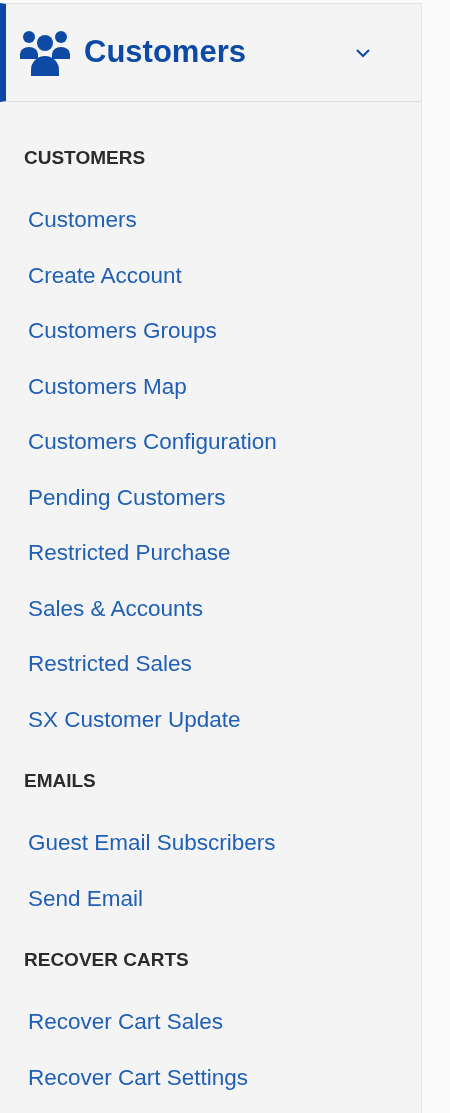 The image size is (450, 1113). I want to click on users-icon, so click(45, 52).